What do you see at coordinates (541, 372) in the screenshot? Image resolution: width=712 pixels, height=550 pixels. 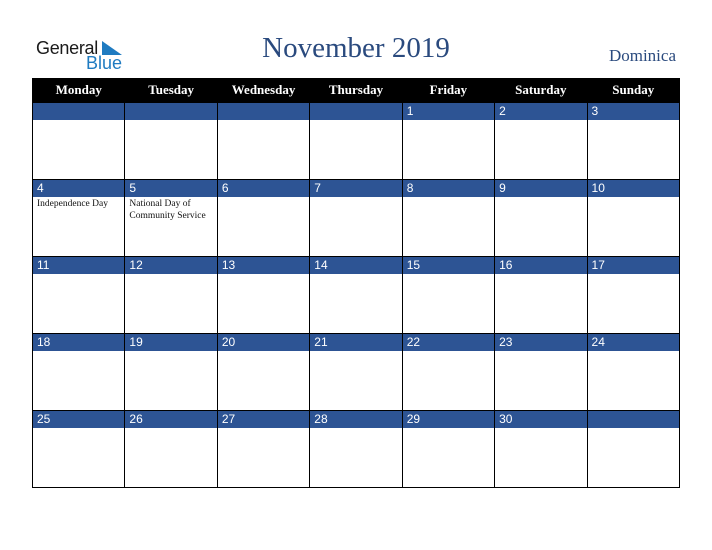 I see `day-cell: 23` at bounding box center [541, 372].